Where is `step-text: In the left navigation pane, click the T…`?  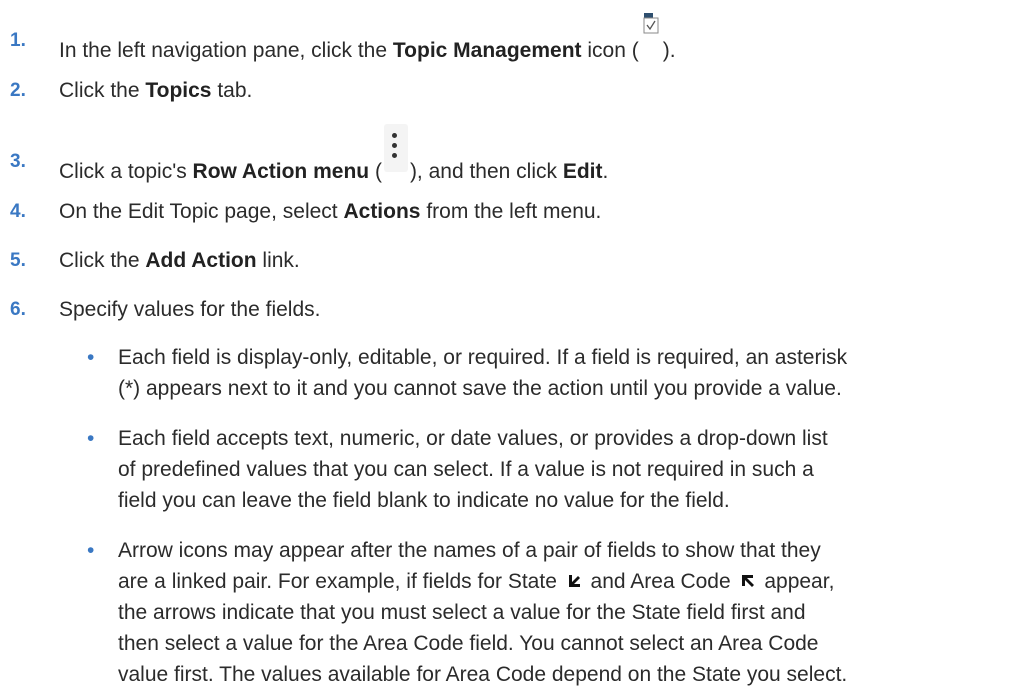 step-text: In the left navigation pane, click the T… is located at coordinates (367, 40).